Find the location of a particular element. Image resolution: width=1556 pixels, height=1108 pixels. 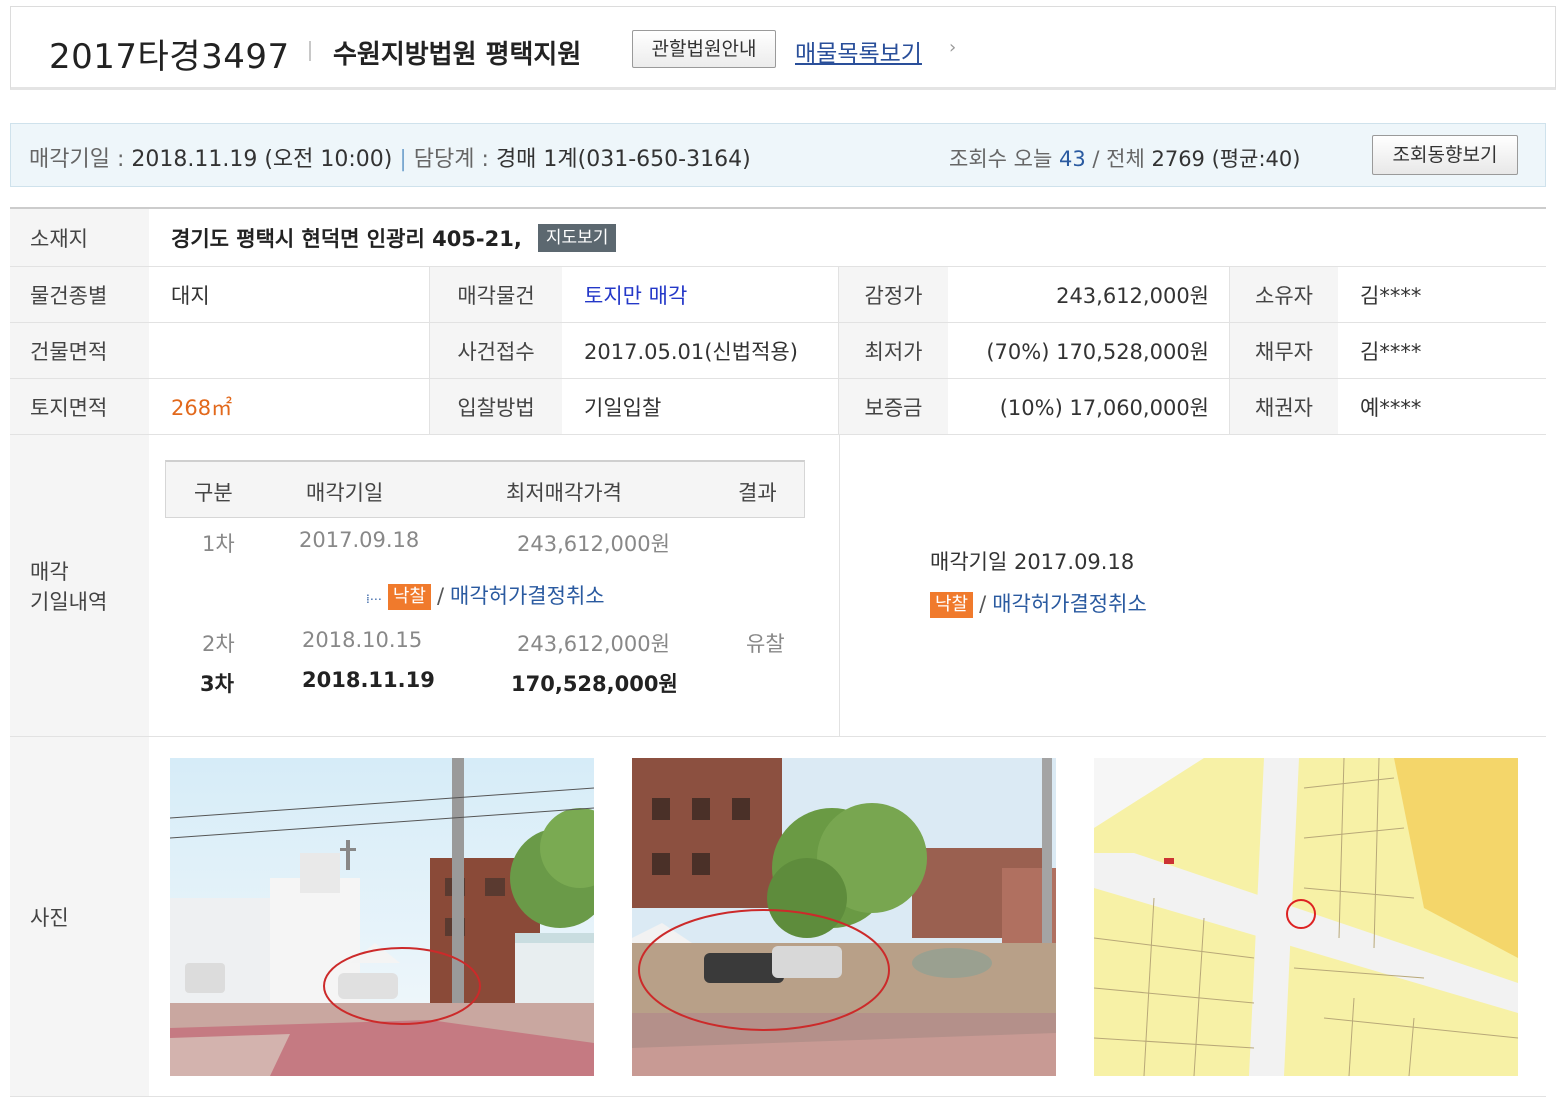

round-1-result: ⁞⋯ 낙찰 / 매각허가결정취소 is located at coordinates (485, 595).